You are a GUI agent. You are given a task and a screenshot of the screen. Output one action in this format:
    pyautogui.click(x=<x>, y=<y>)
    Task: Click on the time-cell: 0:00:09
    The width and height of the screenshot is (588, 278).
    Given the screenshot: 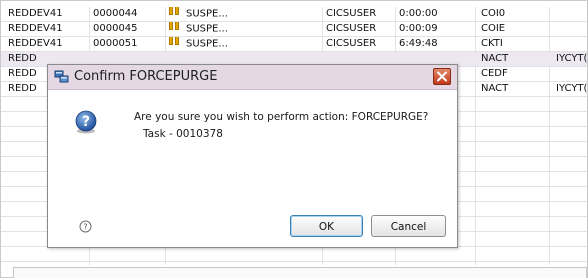 What is the action you would take?
    pyautogui.click(x=418, y=28)
    